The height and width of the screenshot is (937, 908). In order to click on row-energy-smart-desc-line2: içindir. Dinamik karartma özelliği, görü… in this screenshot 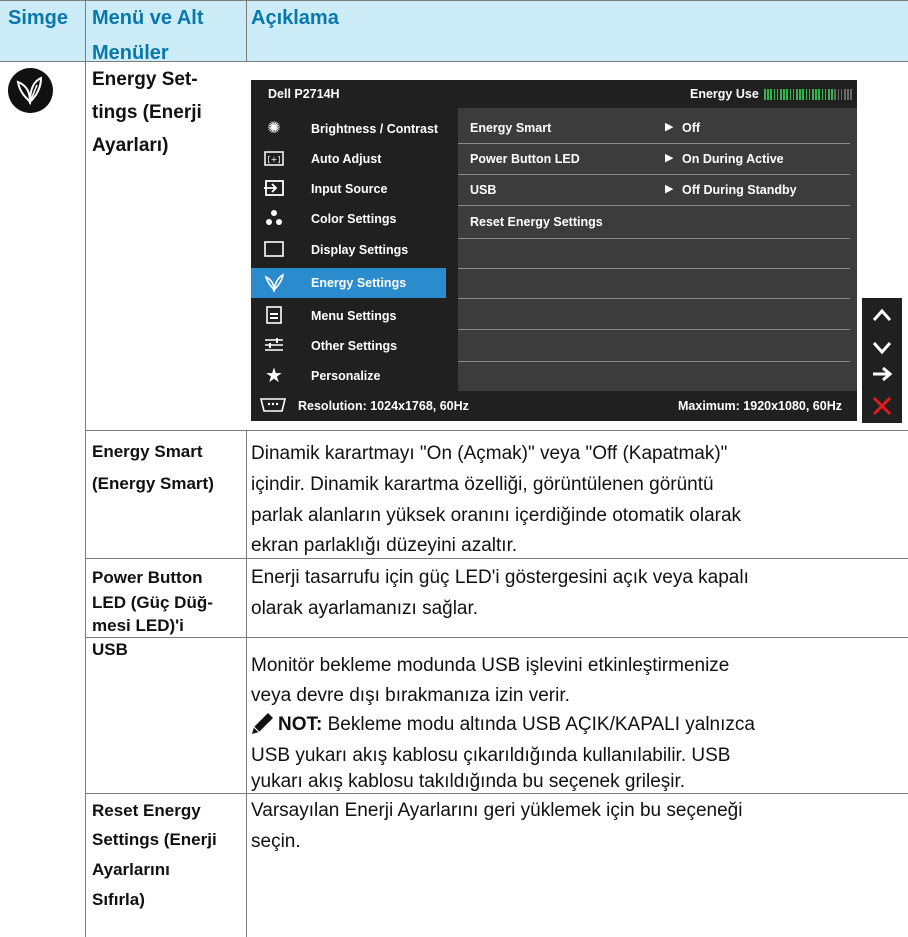, I will do `click(482, 484)`.